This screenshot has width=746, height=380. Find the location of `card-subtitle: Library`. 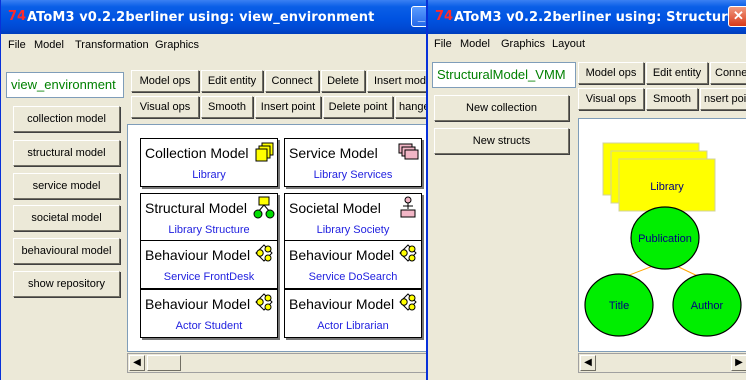

card-subtitle: Library is located at coordinates (209, 175).